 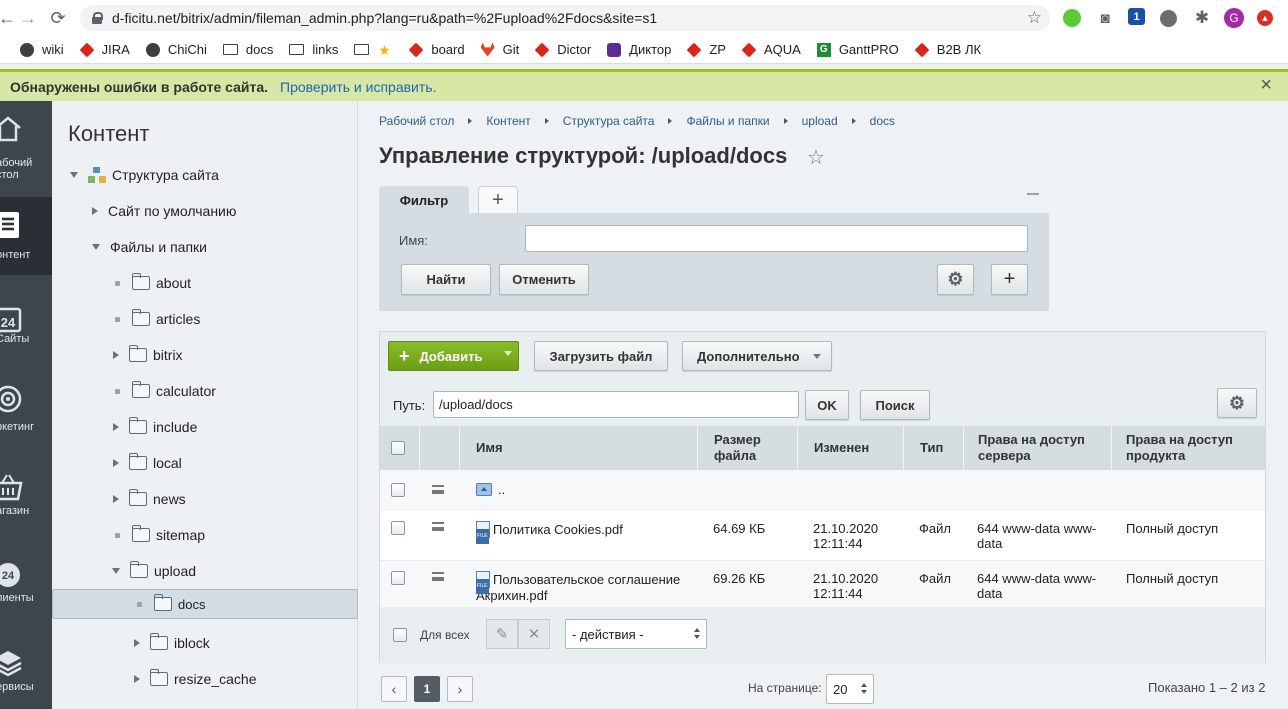 I want to click on col-name: Имя, so click(x=579, y=448).